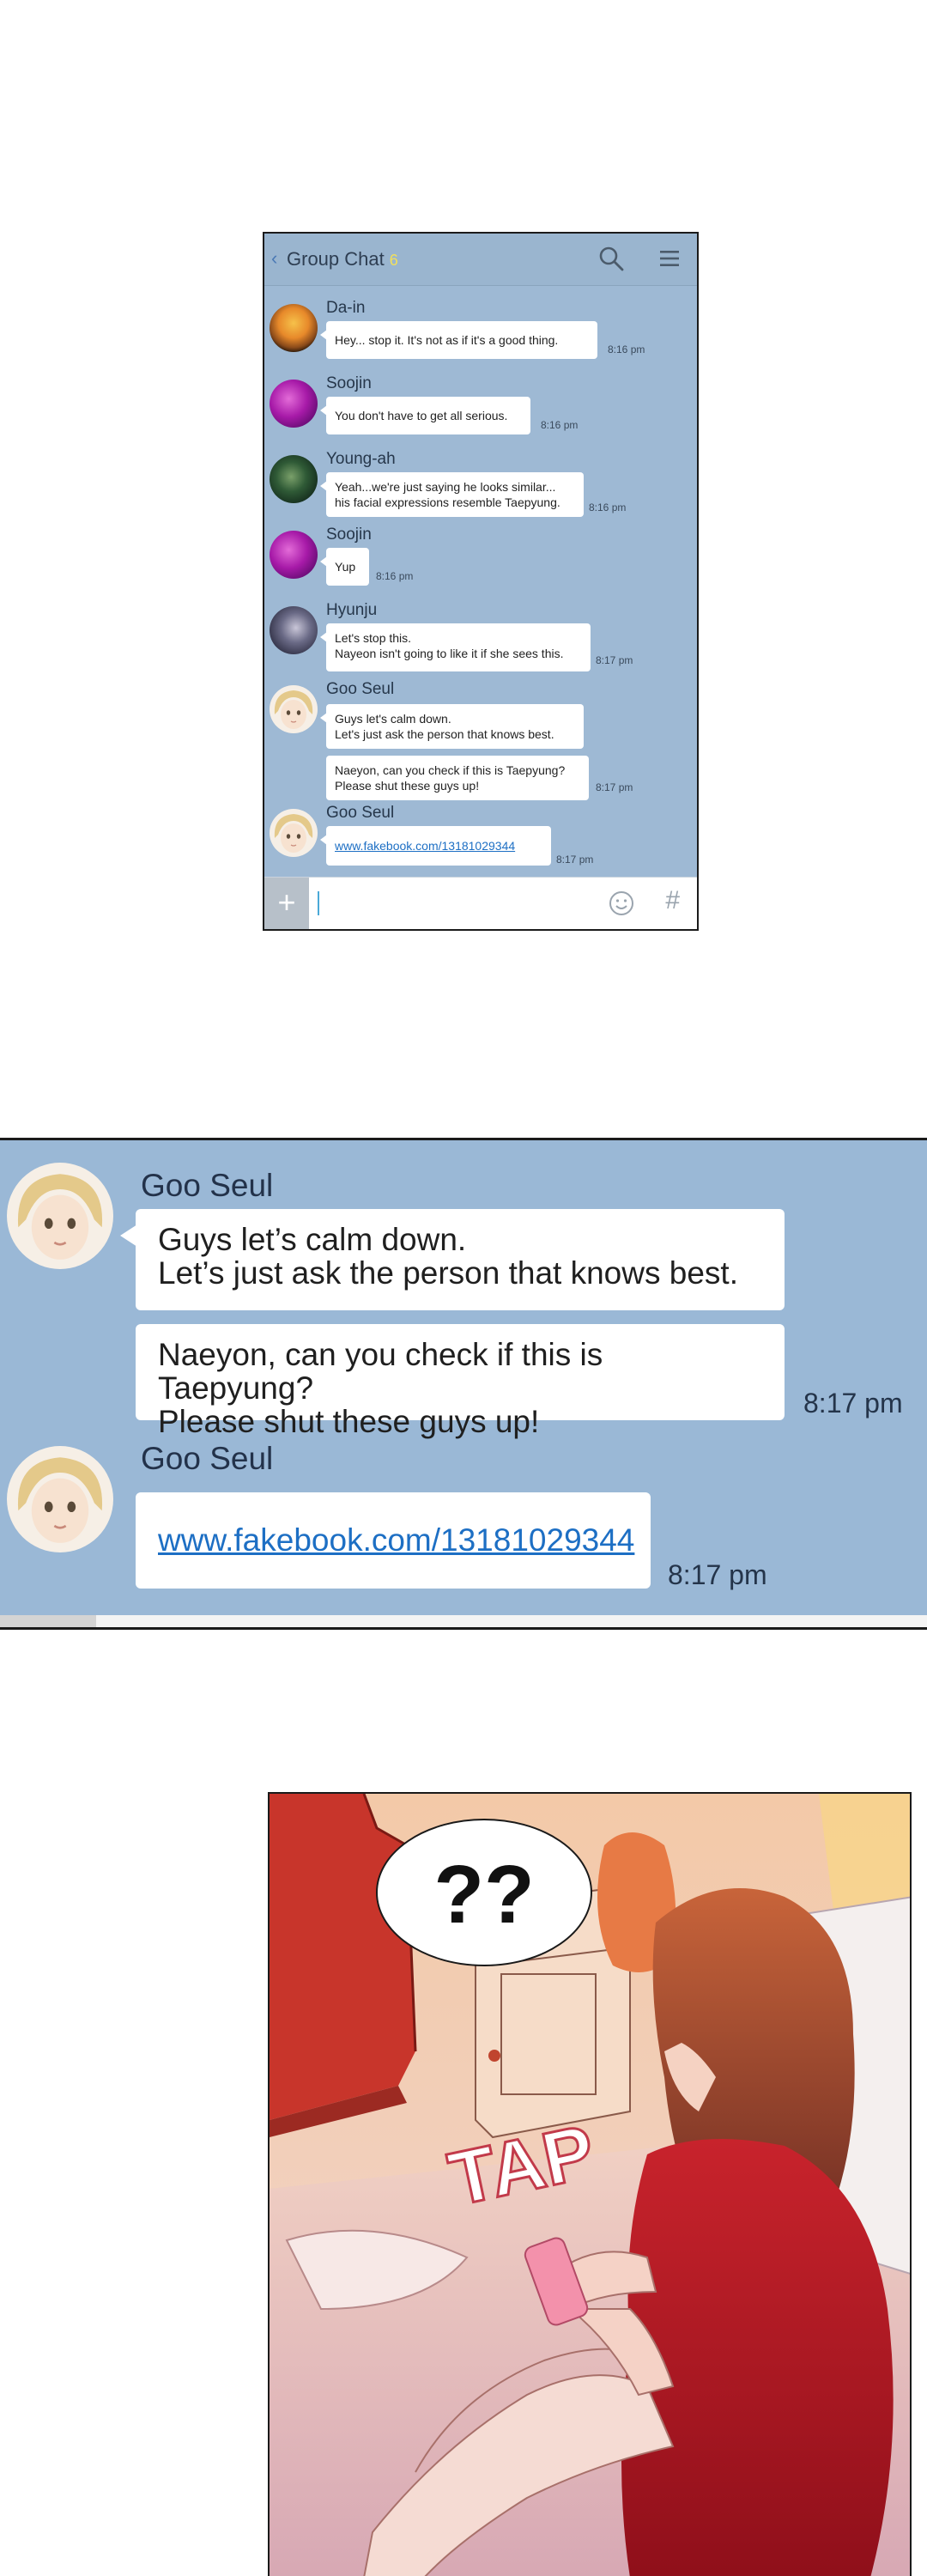  Describe the element at coordinates (480, 260) in the screenshot. I see `chat-header: ‹ Group Chat 6` at that location.